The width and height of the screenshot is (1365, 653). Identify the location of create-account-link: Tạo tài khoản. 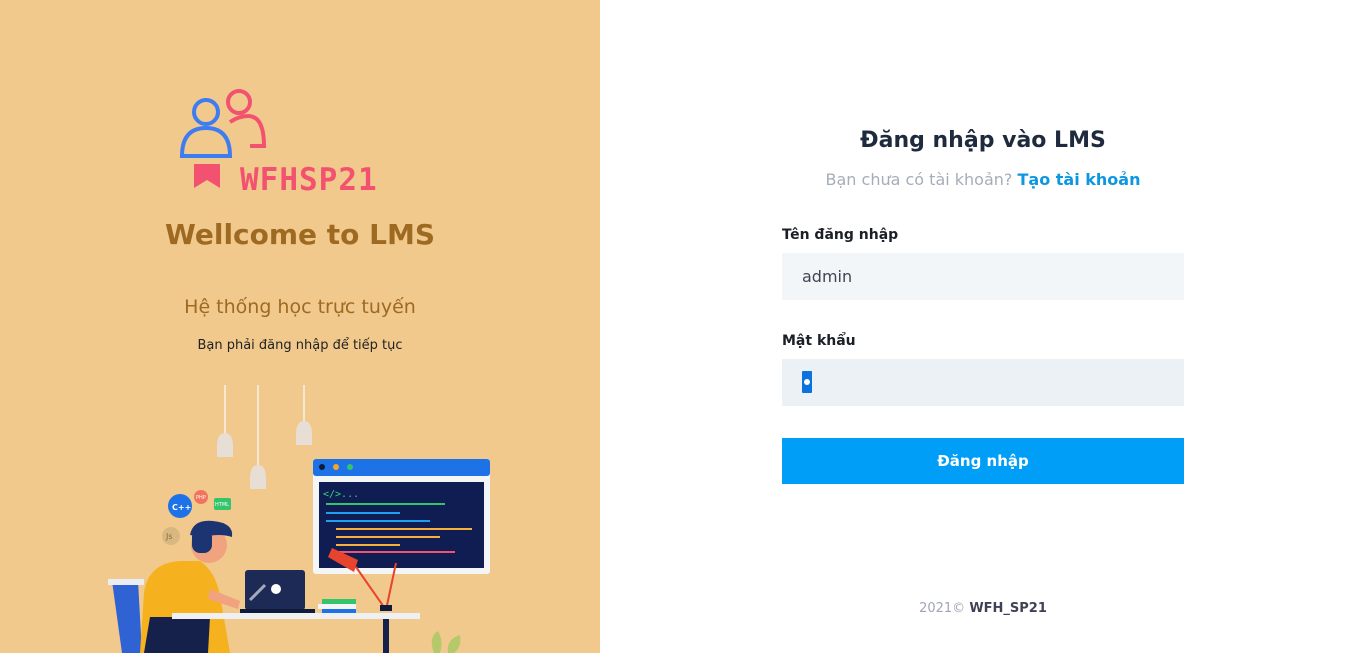
(1079, 179).